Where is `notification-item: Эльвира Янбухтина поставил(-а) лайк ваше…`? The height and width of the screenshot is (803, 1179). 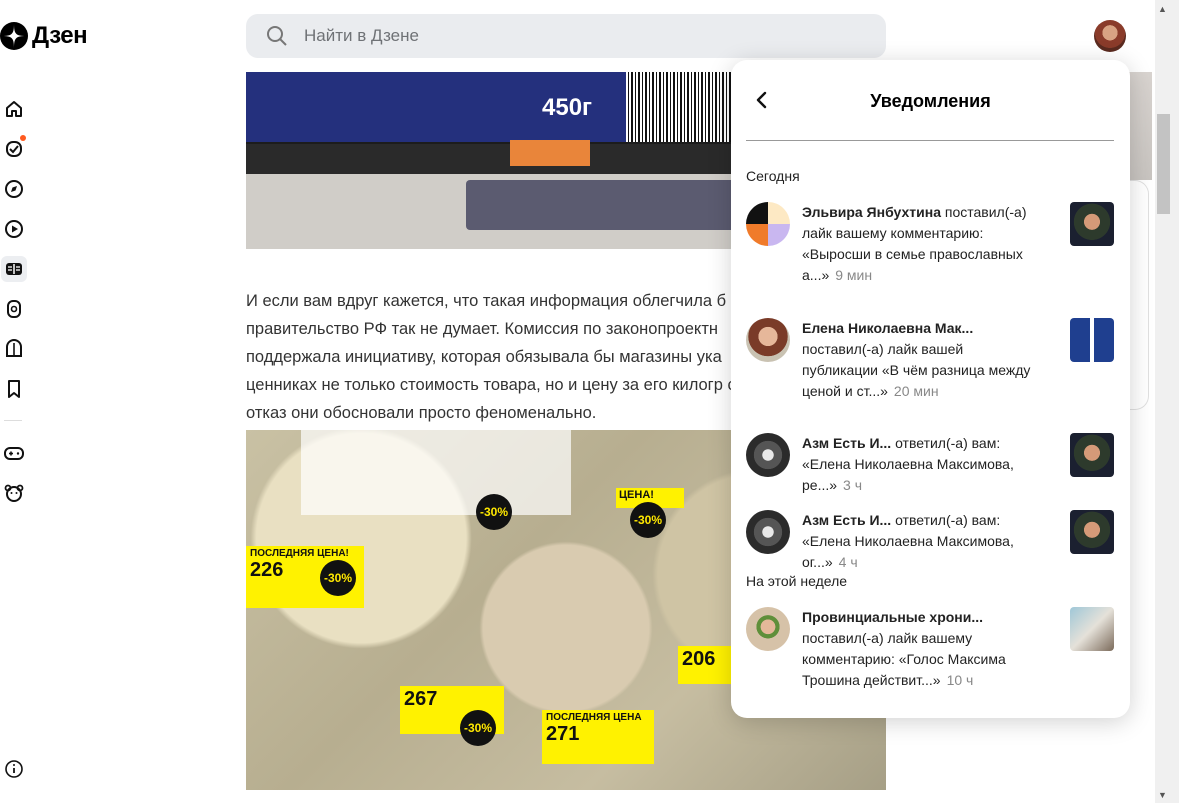
notification-item: Эльвира Янбухтина поставил(-а) лайк ваше… is located at coordinates (931, 247).